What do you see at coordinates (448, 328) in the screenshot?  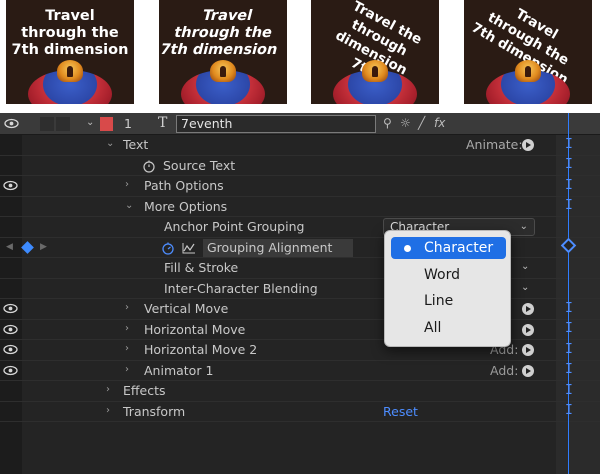 I see `menu-item-all: All` at bounding box center [448, 328].